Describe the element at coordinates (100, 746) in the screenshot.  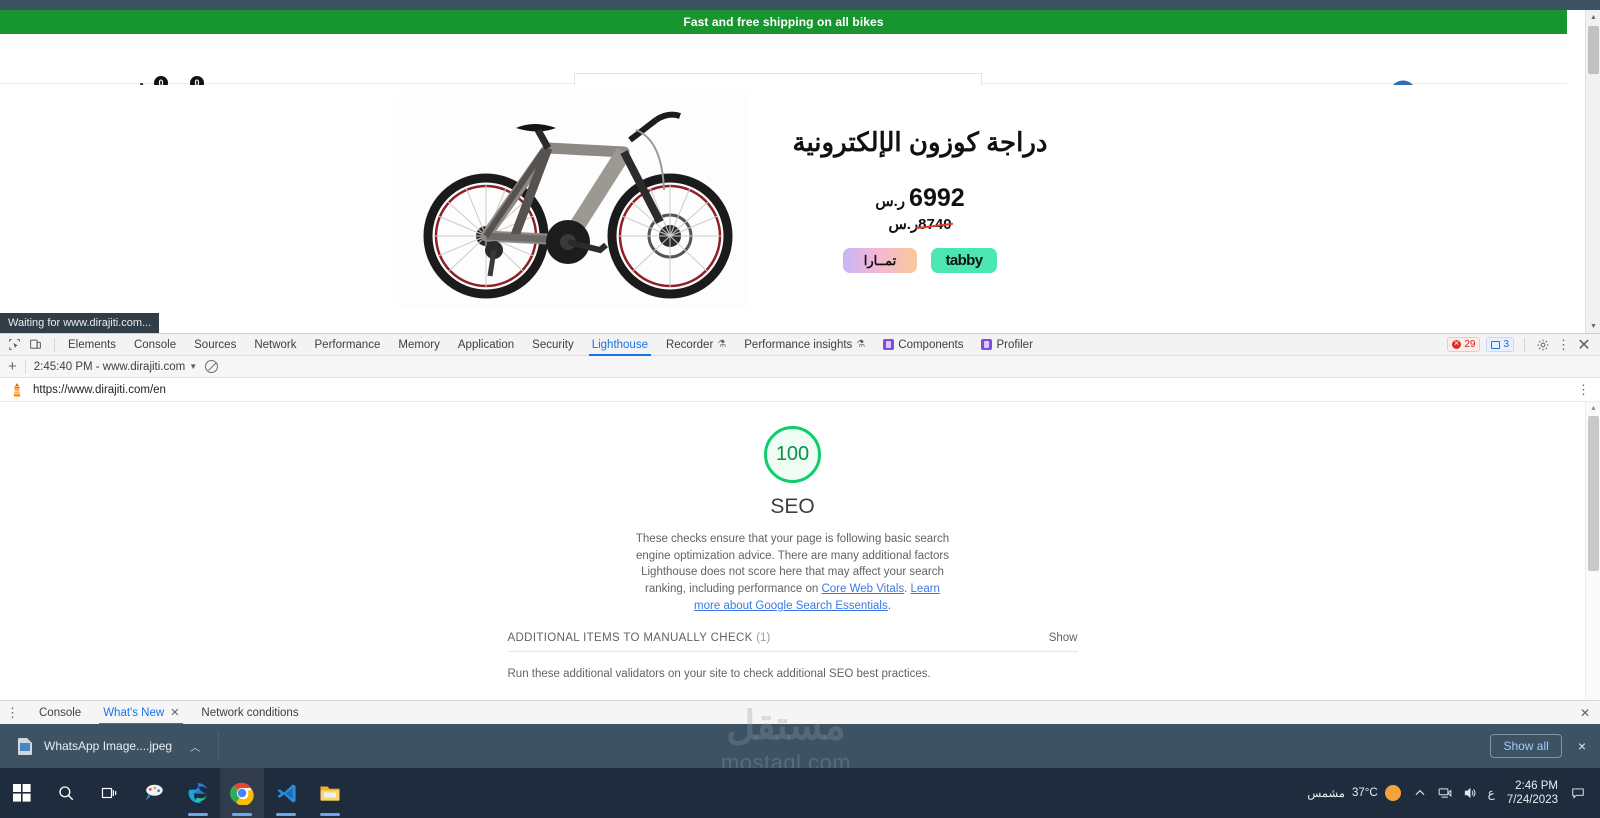
I see `download-item: WhatsApp Image....jpeg ︿` at that location.